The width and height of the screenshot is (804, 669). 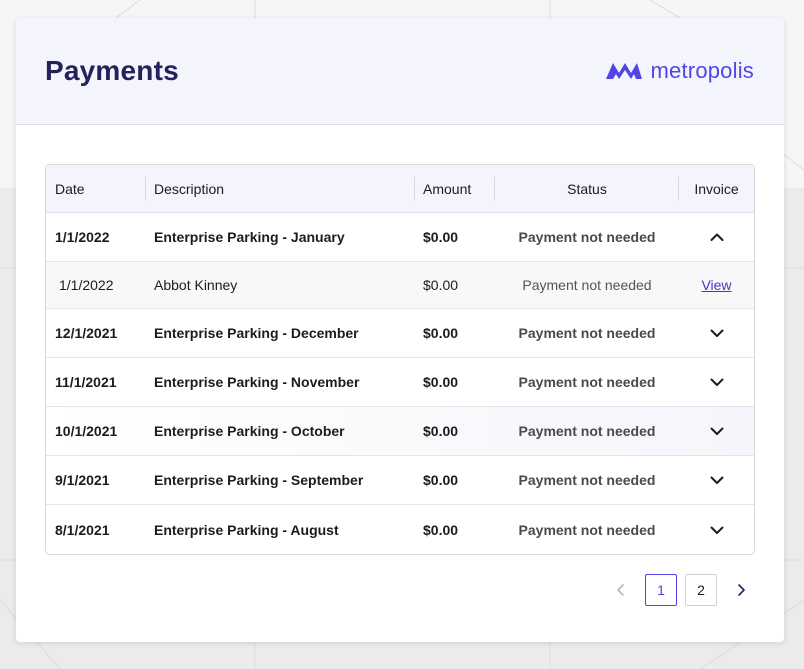 I want to click on brand-name: metropolis, so click(x=702, y=70).